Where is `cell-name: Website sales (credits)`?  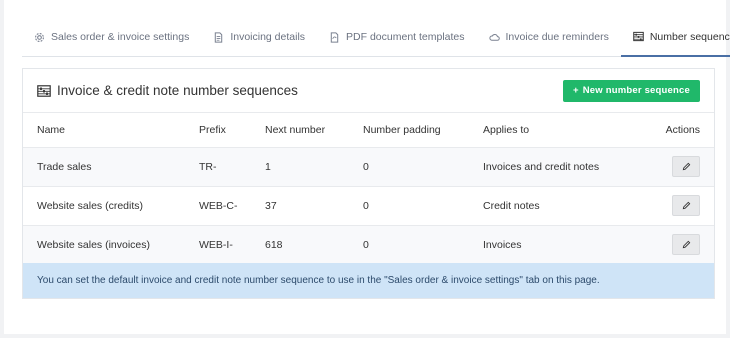
cell-name: Website sales (credits) is located at coordinates (111, 205).